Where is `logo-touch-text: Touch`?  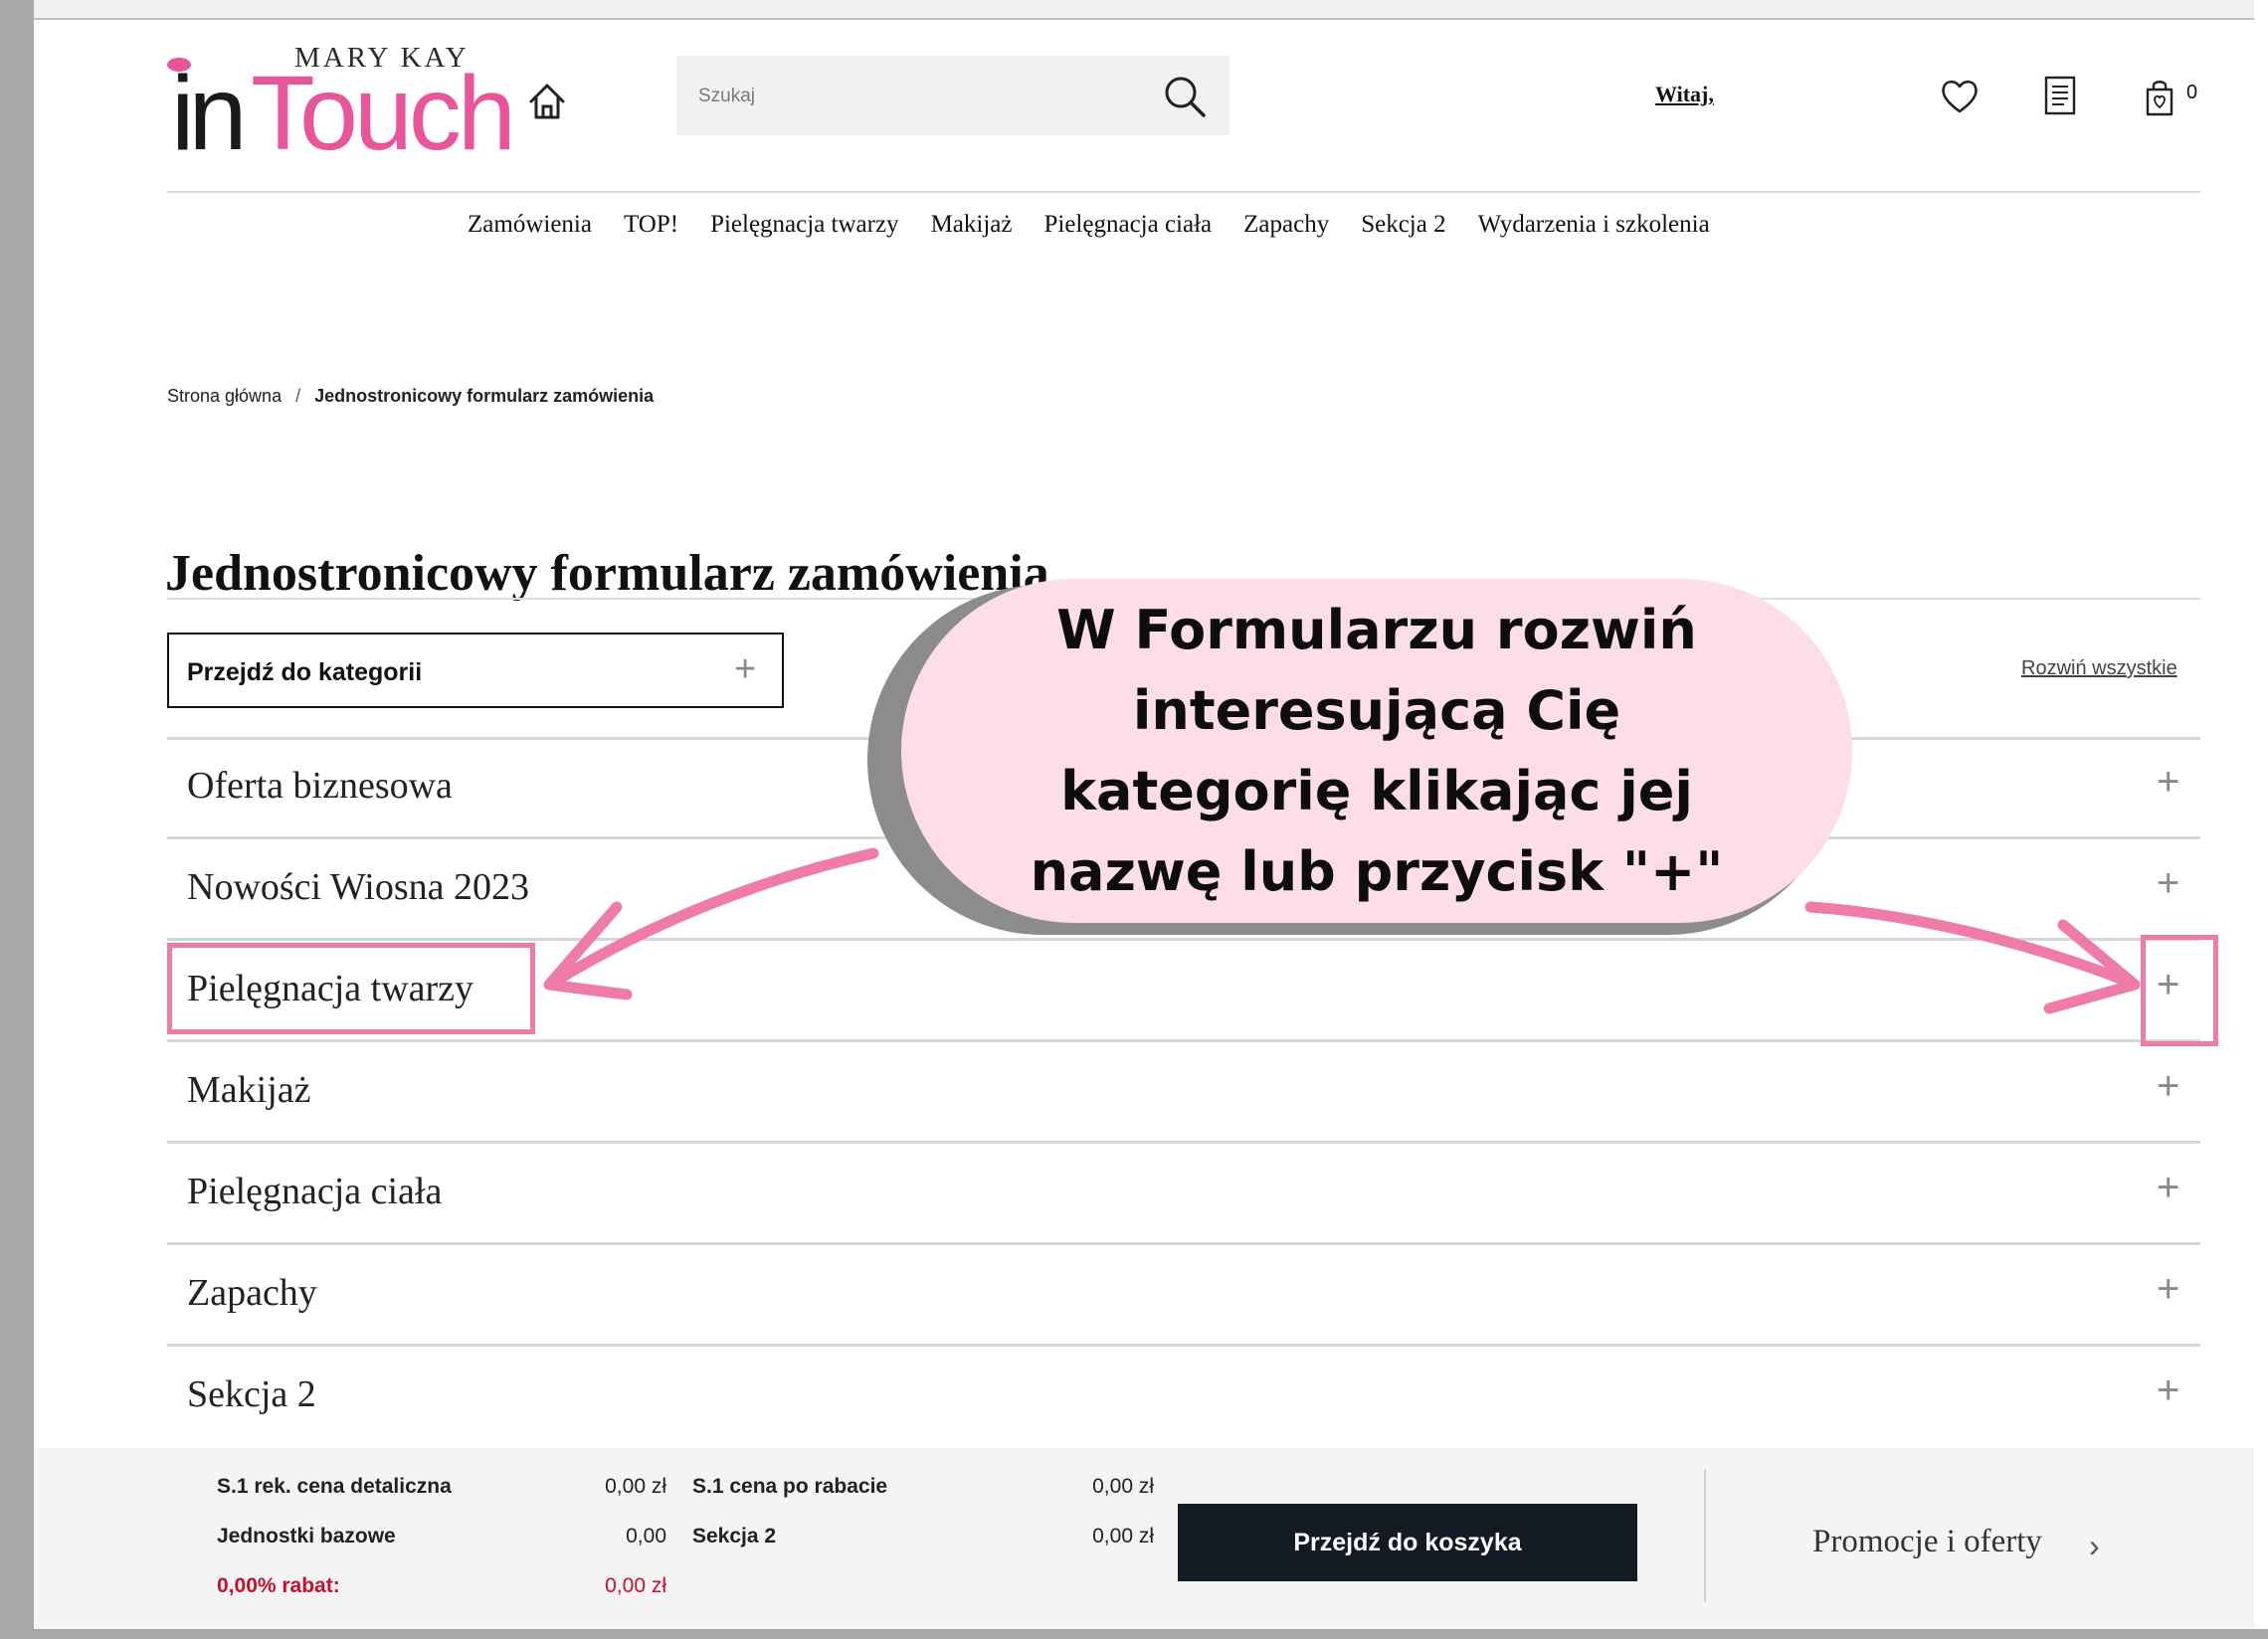
logo-touch-text: Touch is located at coordinates (383, 113).